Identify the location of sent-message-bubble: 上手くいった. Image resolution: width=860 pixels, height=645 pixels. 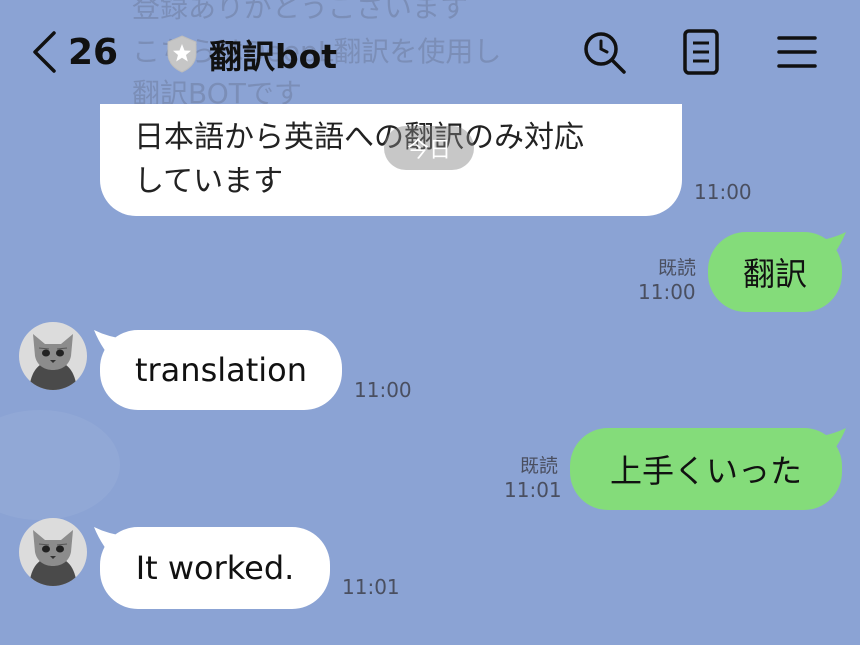
(706, 469).